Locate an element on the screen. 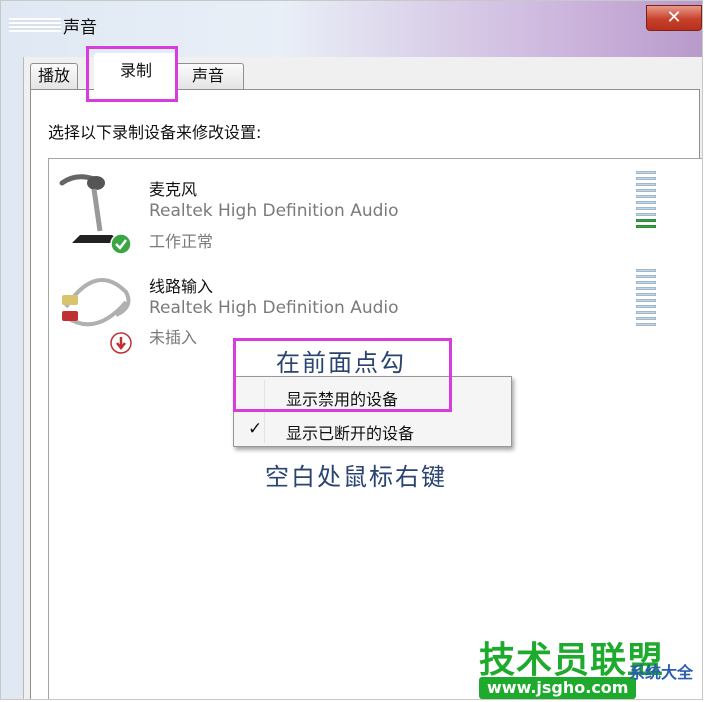  annotation-check-hint: 在前面点勾 is located at coordinates (341, 363).